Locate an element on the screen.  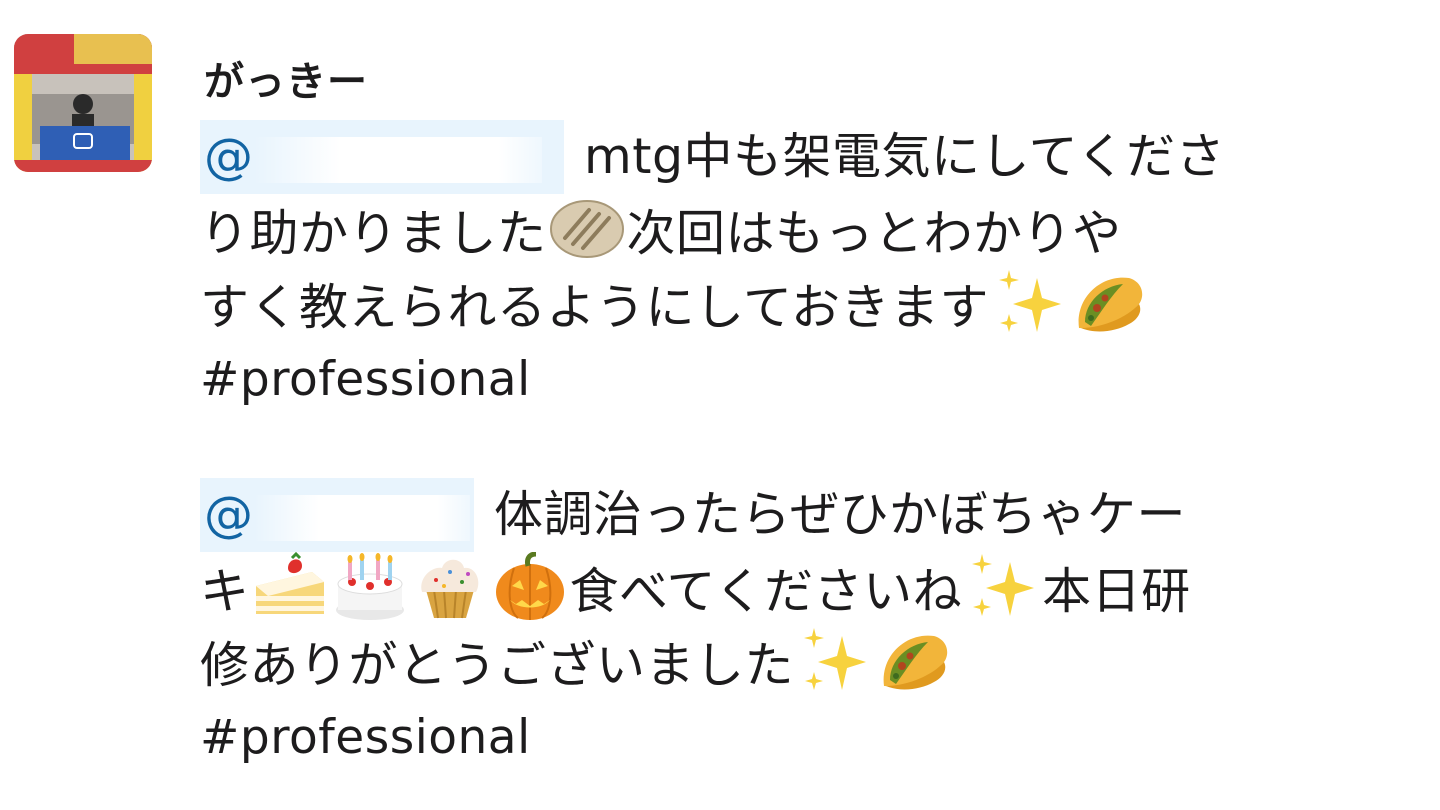
author-name: がっきー is located at coordinates (286, 82).